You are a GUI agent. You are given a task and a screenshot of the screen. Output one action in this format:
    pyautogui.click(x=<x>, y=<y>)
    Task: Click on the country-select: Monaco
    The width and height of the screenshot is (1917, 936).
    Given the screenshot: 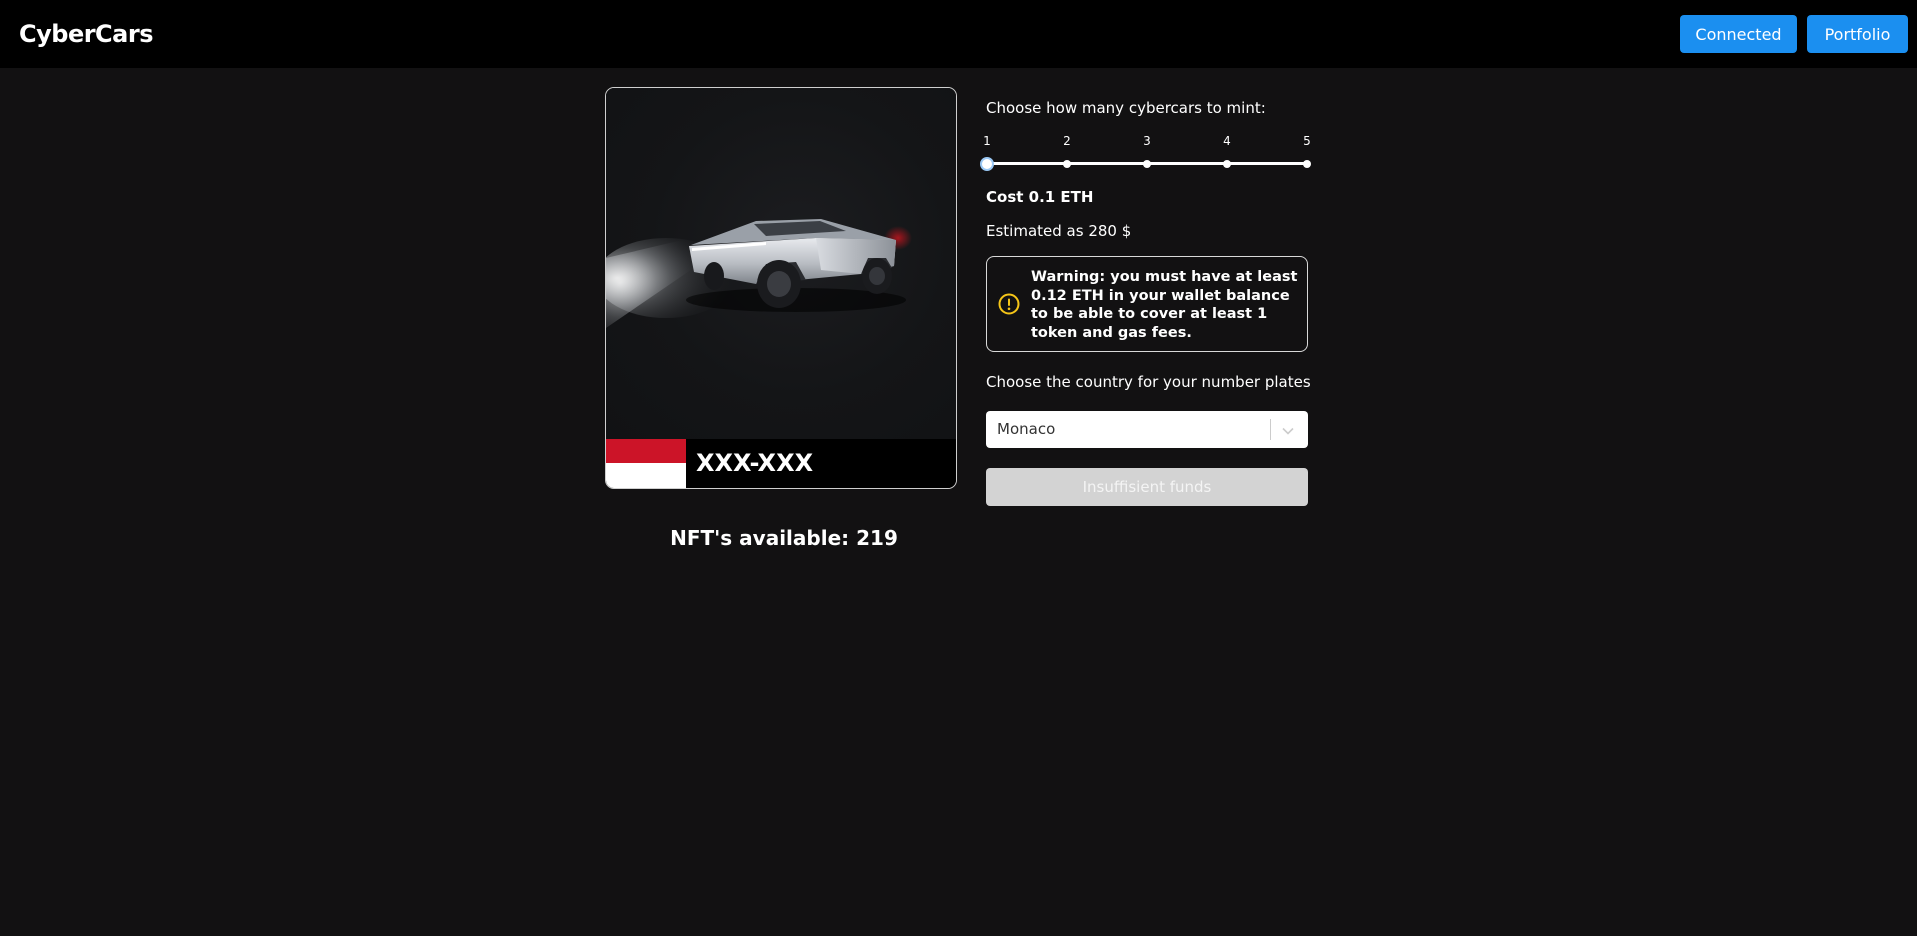 What is the action you would take?
    pyautogui.click(x=1147, y=429)
    